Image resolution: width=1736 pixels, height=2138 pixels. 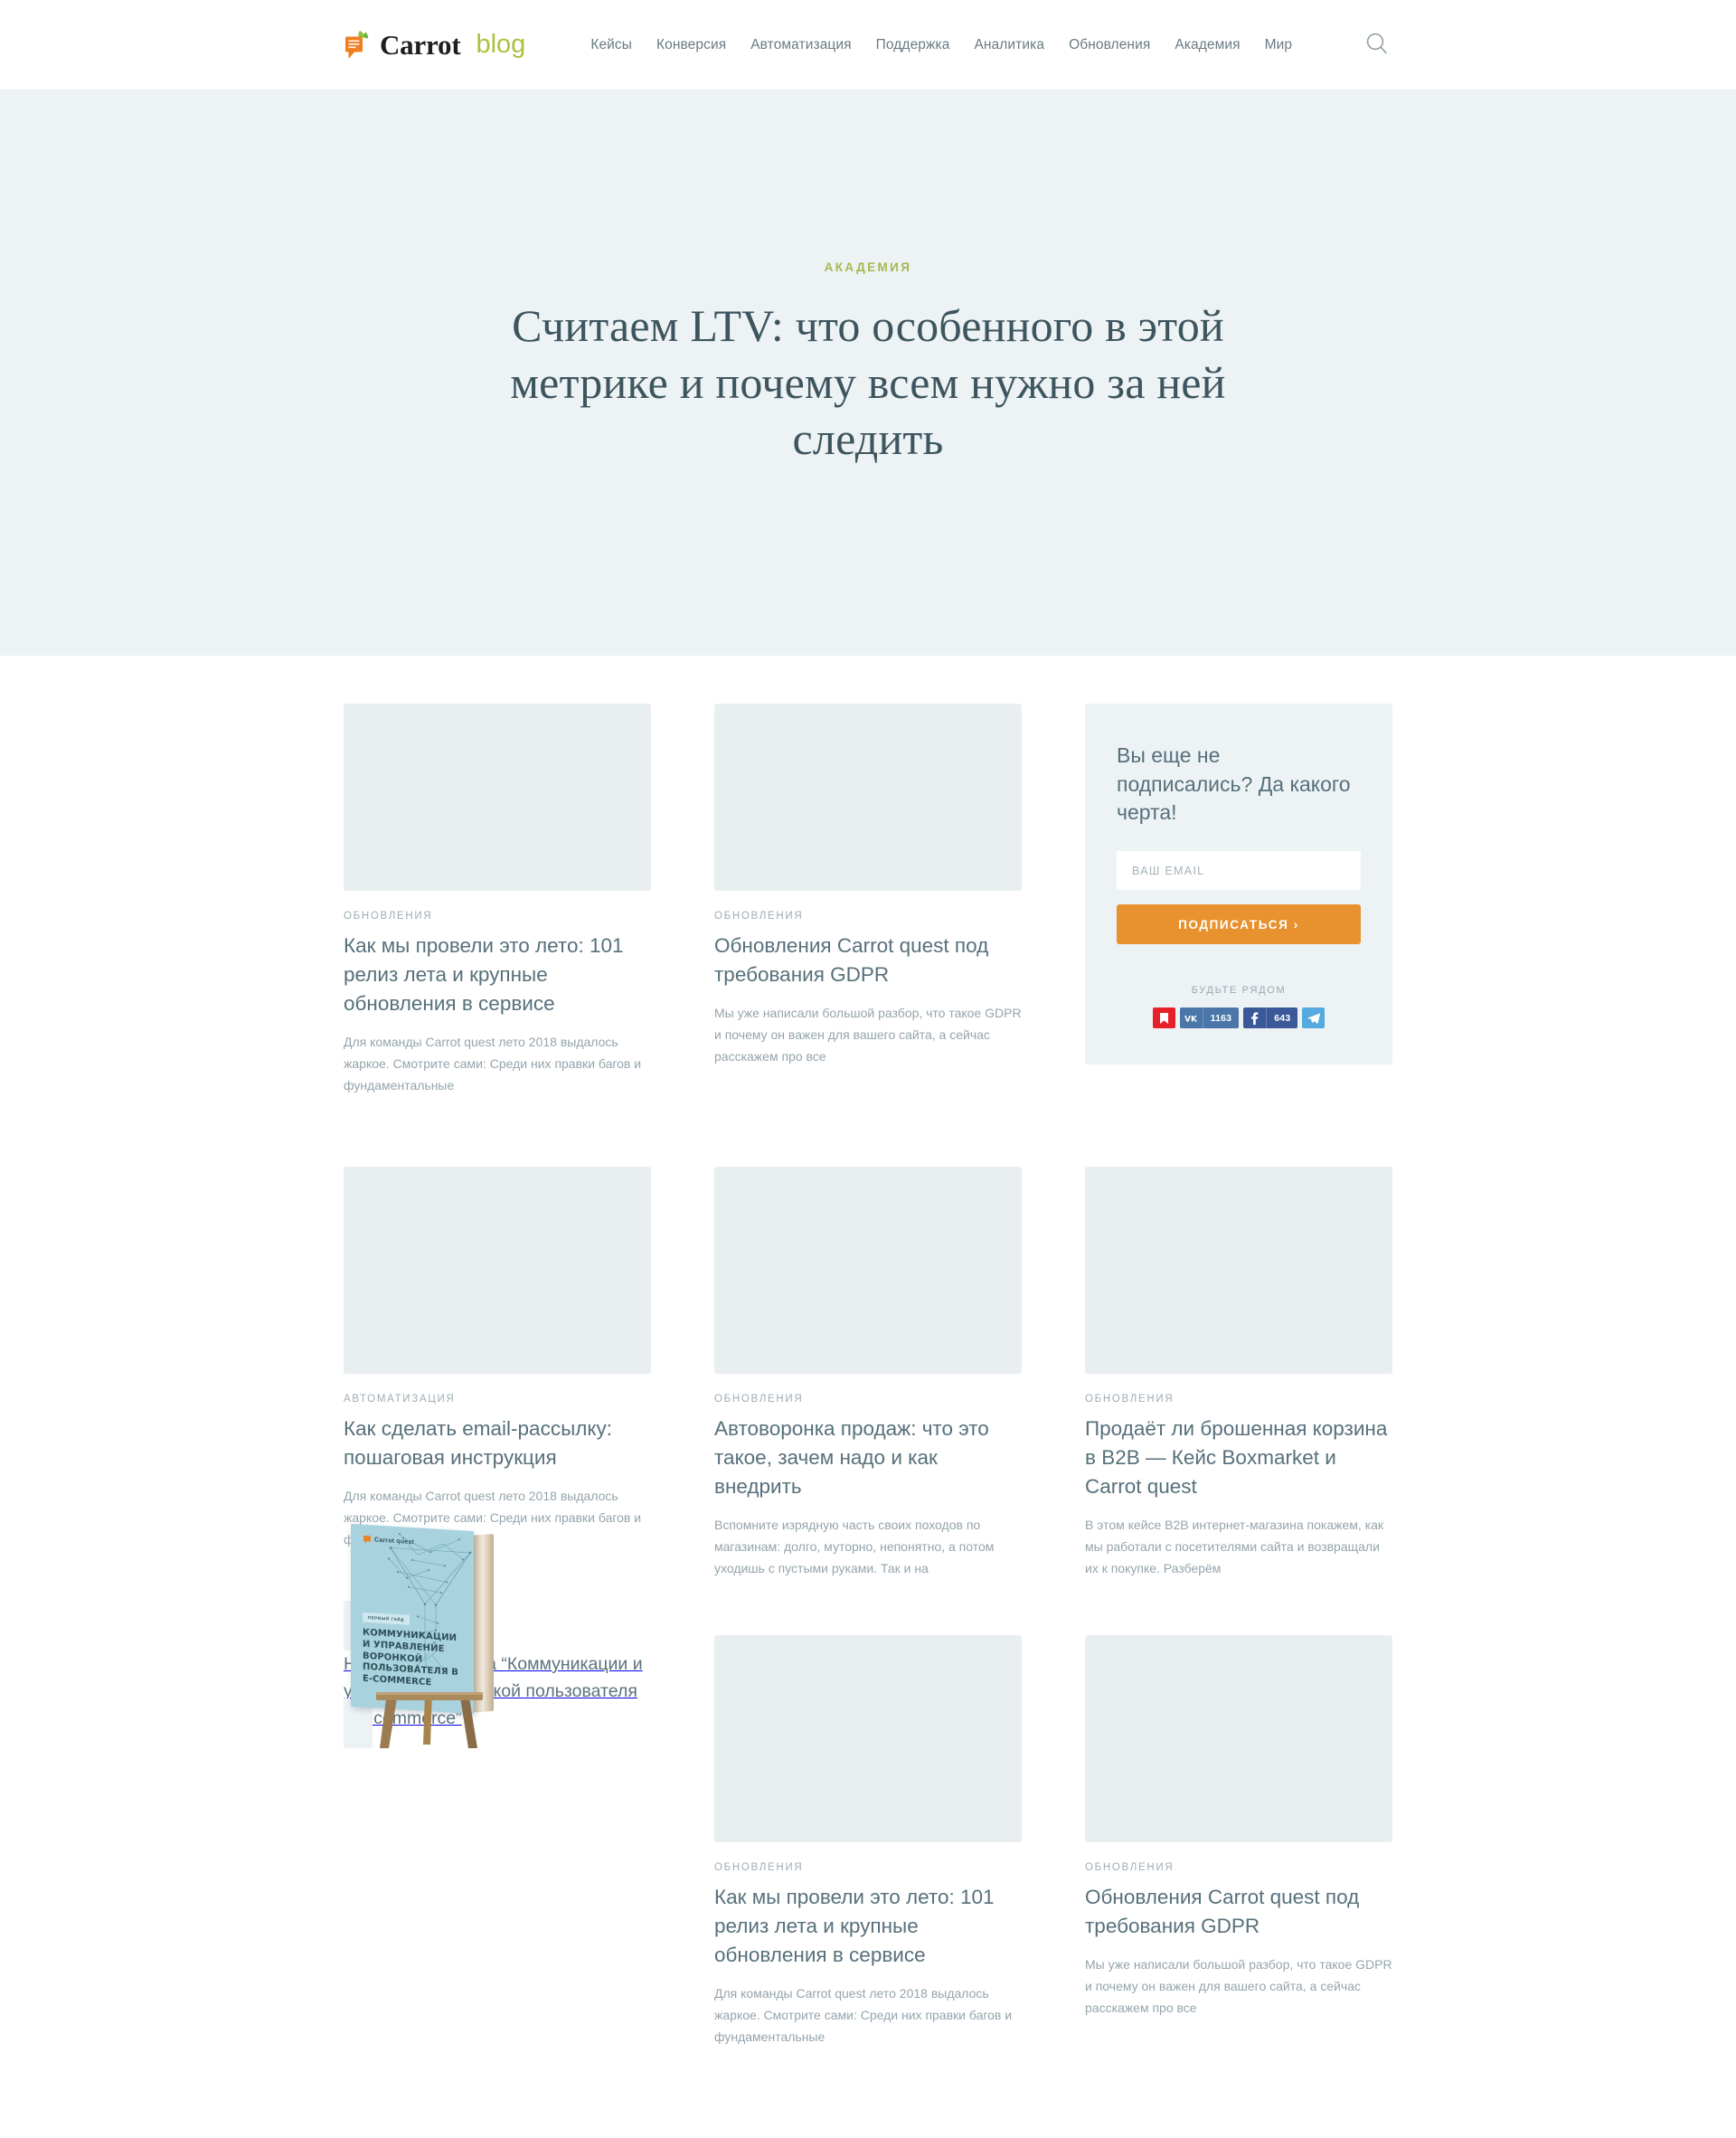 I want to click on hero-category-kicker: АКАДЕМИЯ, so click(x=869, y=267).